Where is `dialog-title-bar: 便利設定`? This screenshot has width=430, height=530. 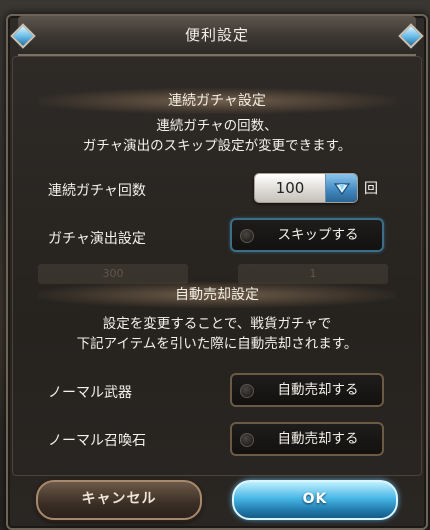
dialog-title-bar: 便利設定 is located at coordinates (217, 36).